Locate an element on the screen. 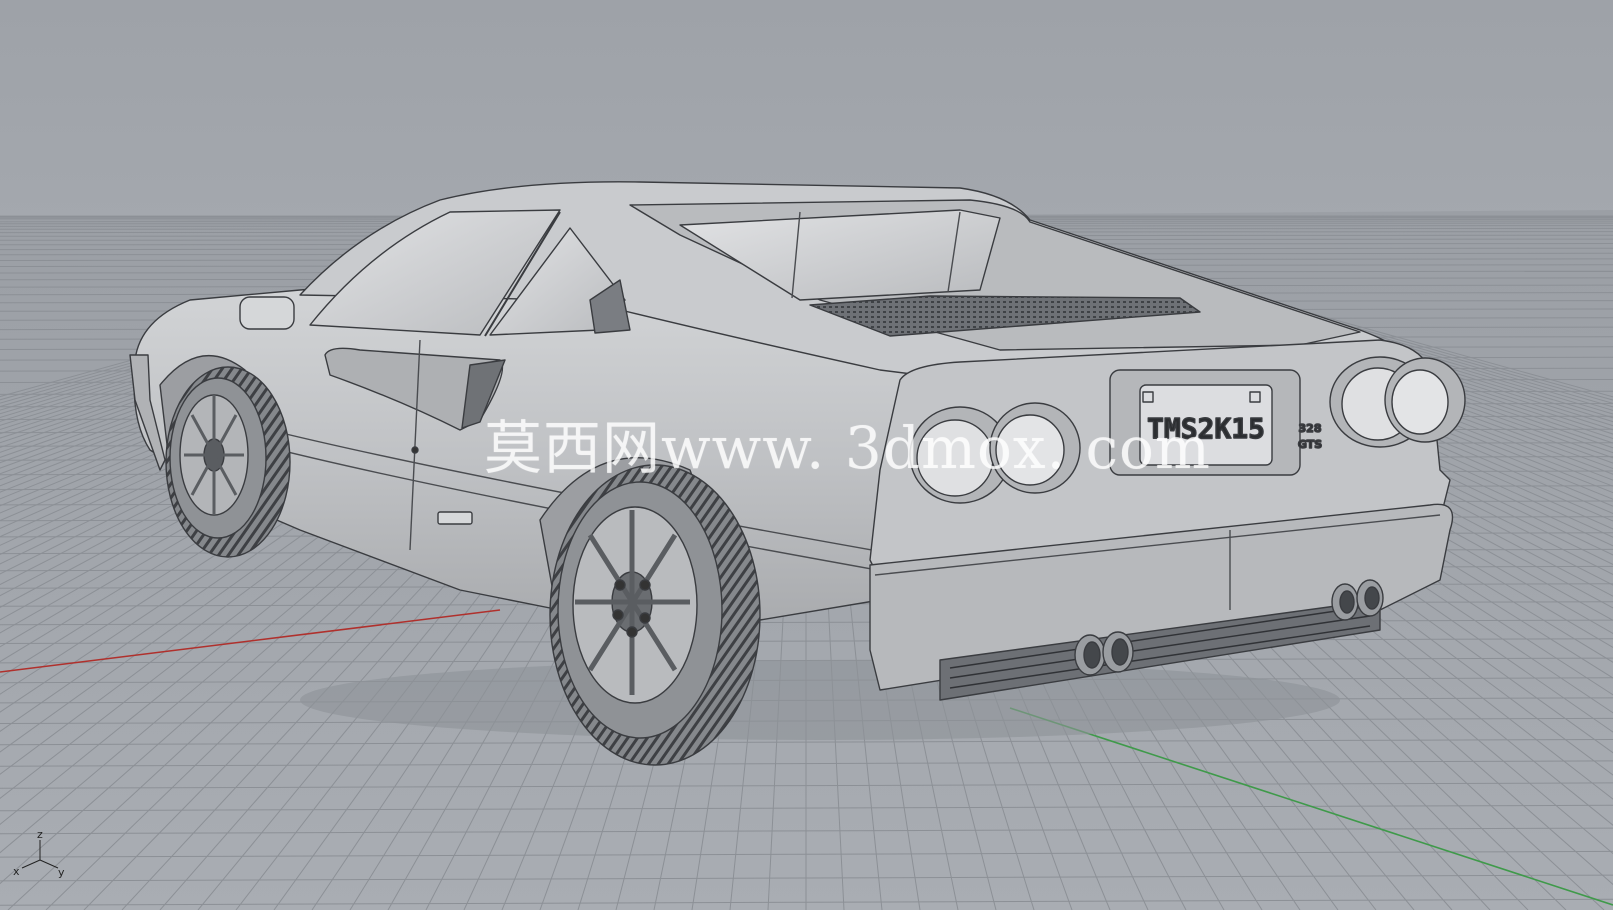  model-badge-line2: GTS is located at coordinates (1310, 444).